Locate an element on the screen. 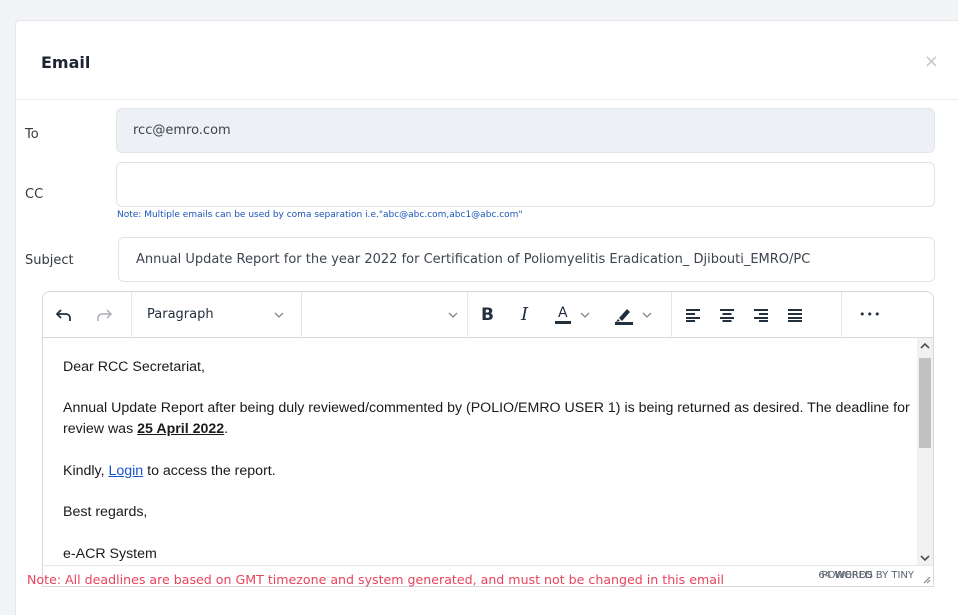  closing-text: Best regards, is located at coordinates (105, 512).